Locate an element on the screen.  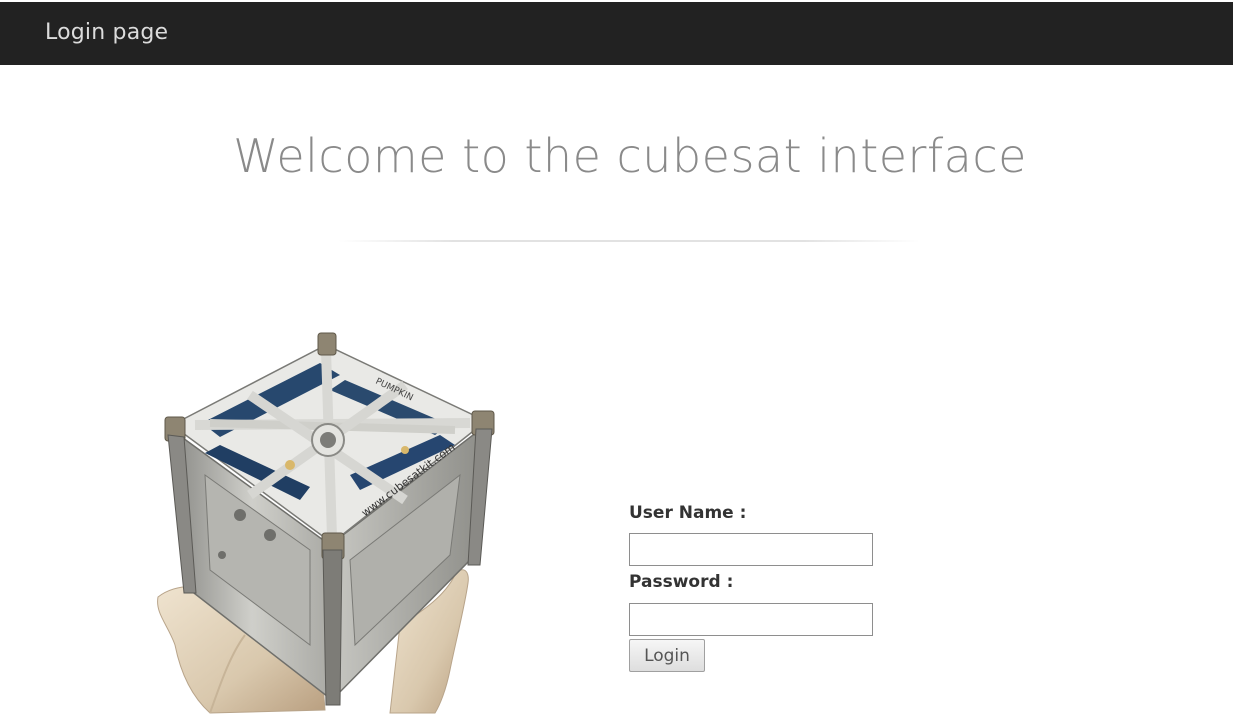
login-button: Login is located at coordinates (667, 655).